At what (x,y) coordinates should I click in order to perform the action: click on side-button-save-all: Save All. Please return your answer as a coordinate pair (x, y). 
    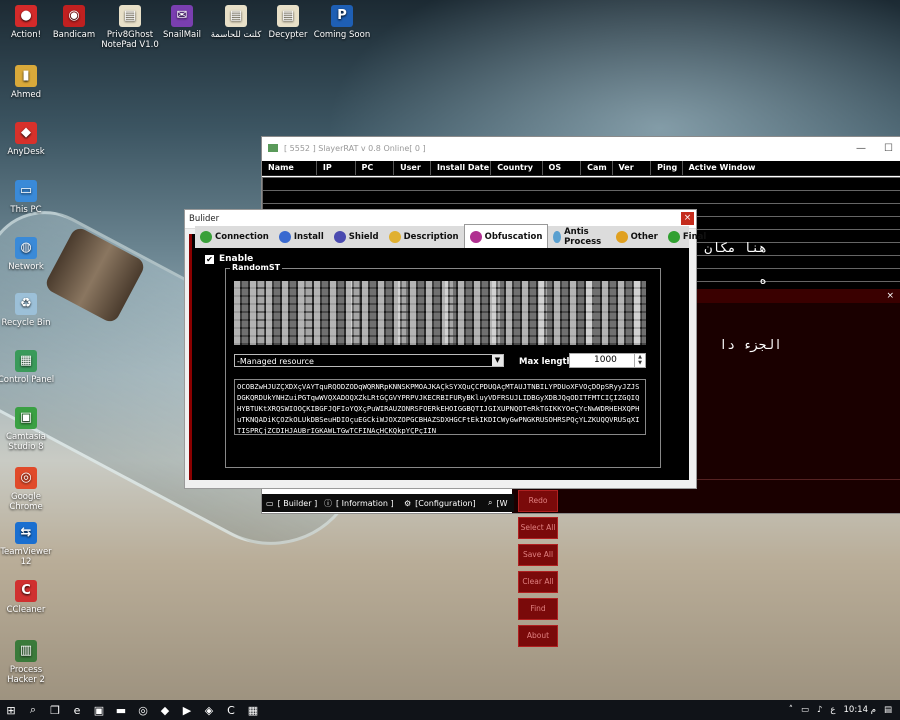
    Looking at the image, I should click on (538, 555).